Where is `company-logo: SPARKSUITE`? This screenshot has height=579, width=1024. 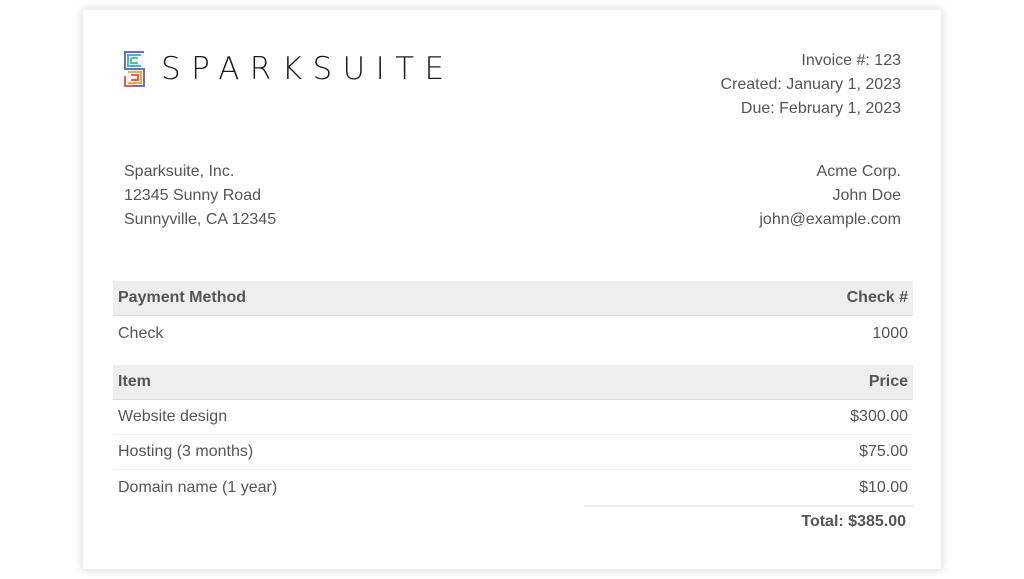
company-logo: SPARKSUITE is located at coordinates (289, 69).